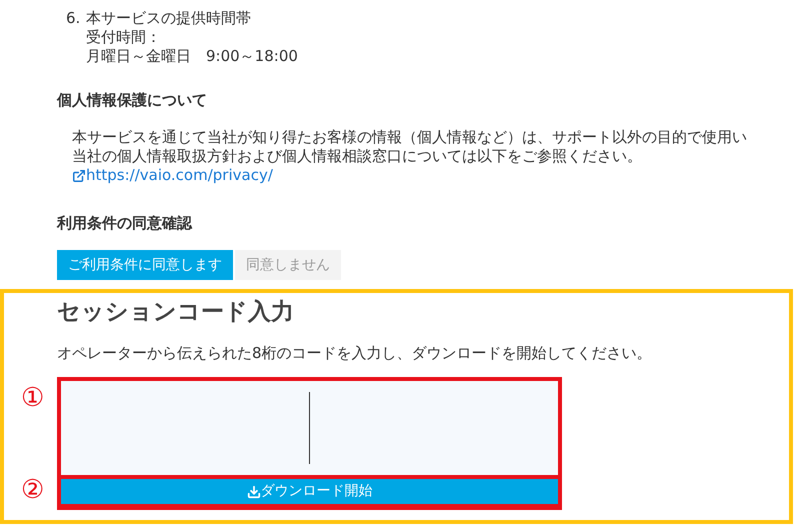  What do you see at coordinates (355, 353) in the screenshot?
I see `instruction-text: オペレーターから伝えられた8桁のコードを入力し、ダウンロードを開始してください。` at bounding box center [355, 353].